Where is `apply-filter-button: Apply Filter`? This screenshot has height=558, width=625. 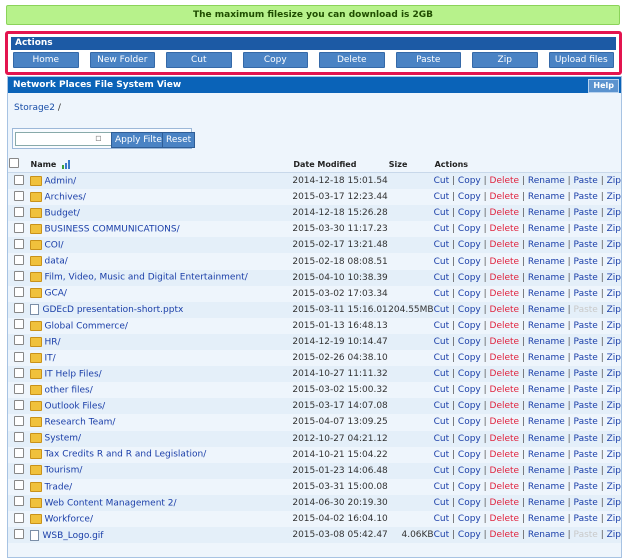
apply-filter-button: Apply Filter is located at coordinates (140, 140).